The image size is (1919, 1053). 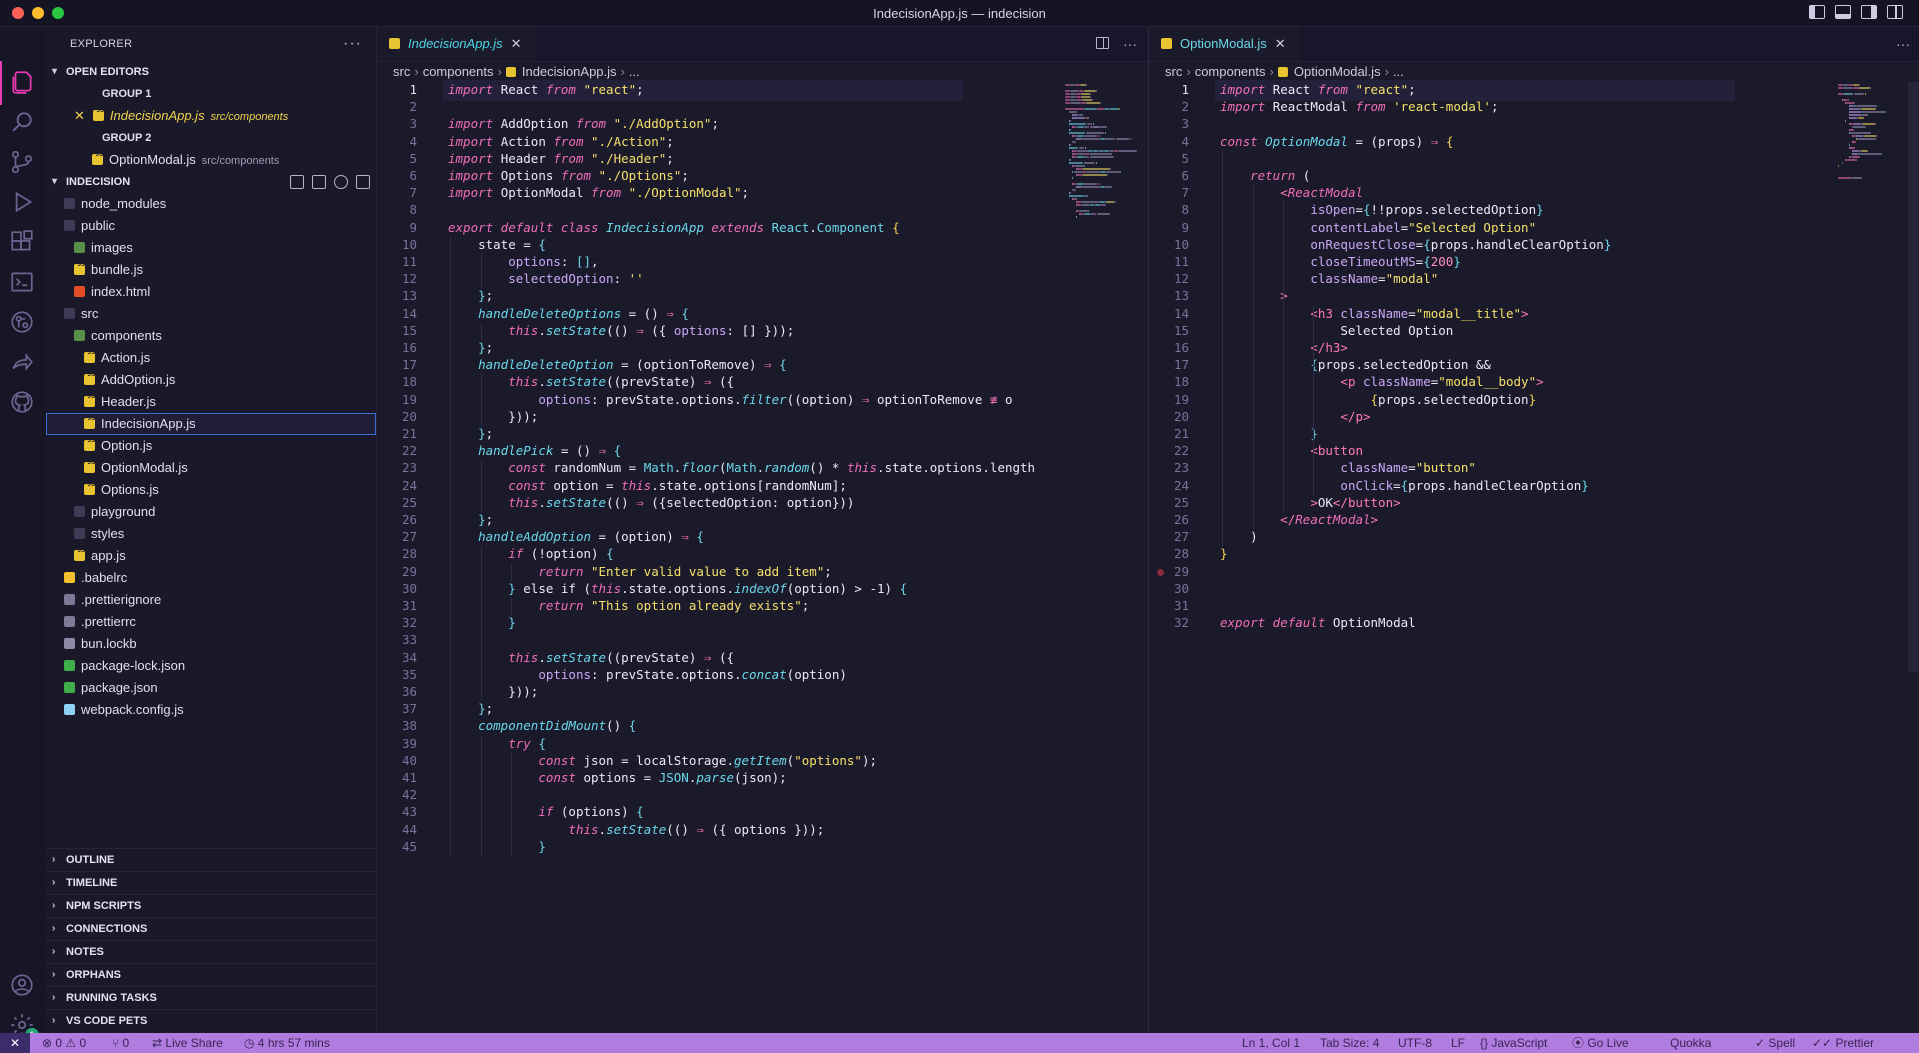 What do you see at coordinates (1299, 519) in the screenshot?
I see `code-line: </ReactModal>` at bounding box center [1299, 519].